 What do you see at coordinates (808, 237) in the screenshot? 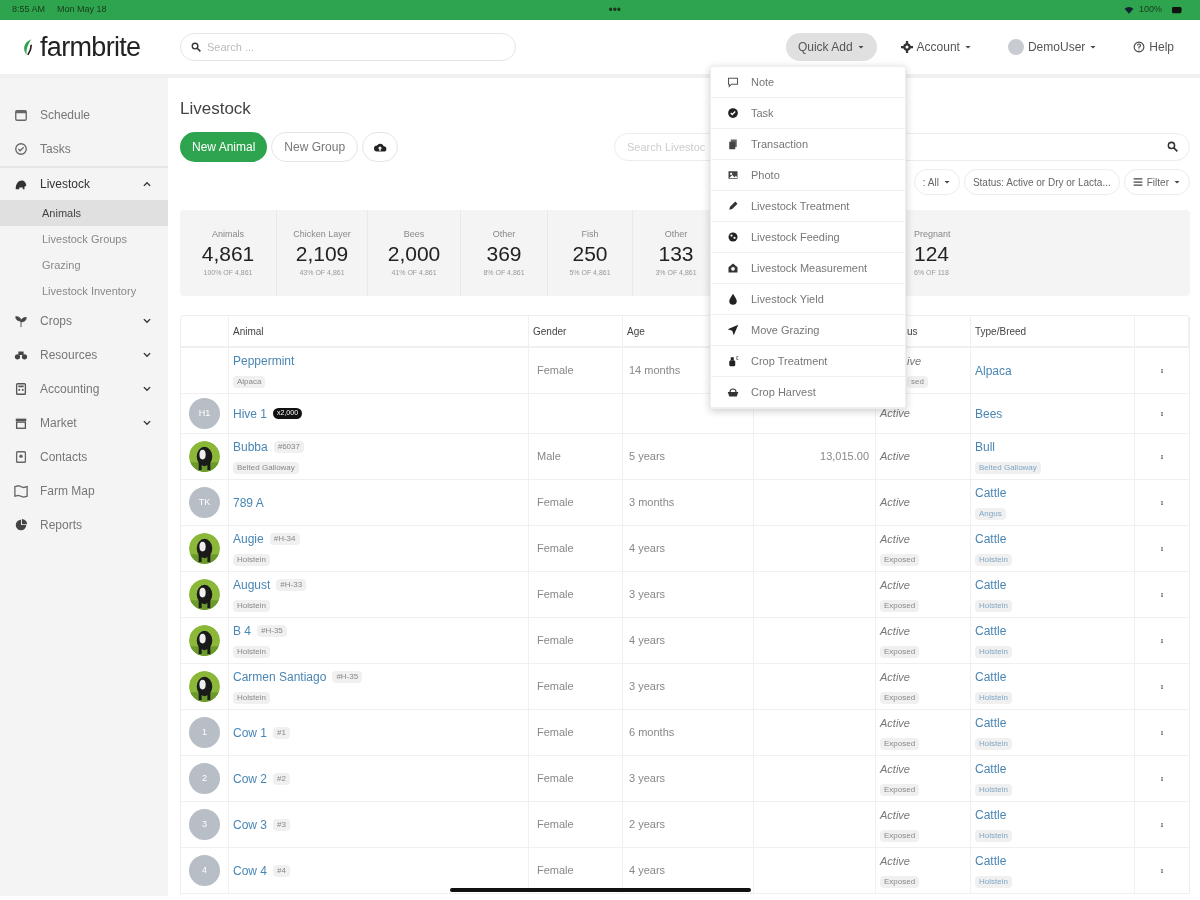
I see `menu-item: Livestock Feeding` at bounding box center [808, 237].